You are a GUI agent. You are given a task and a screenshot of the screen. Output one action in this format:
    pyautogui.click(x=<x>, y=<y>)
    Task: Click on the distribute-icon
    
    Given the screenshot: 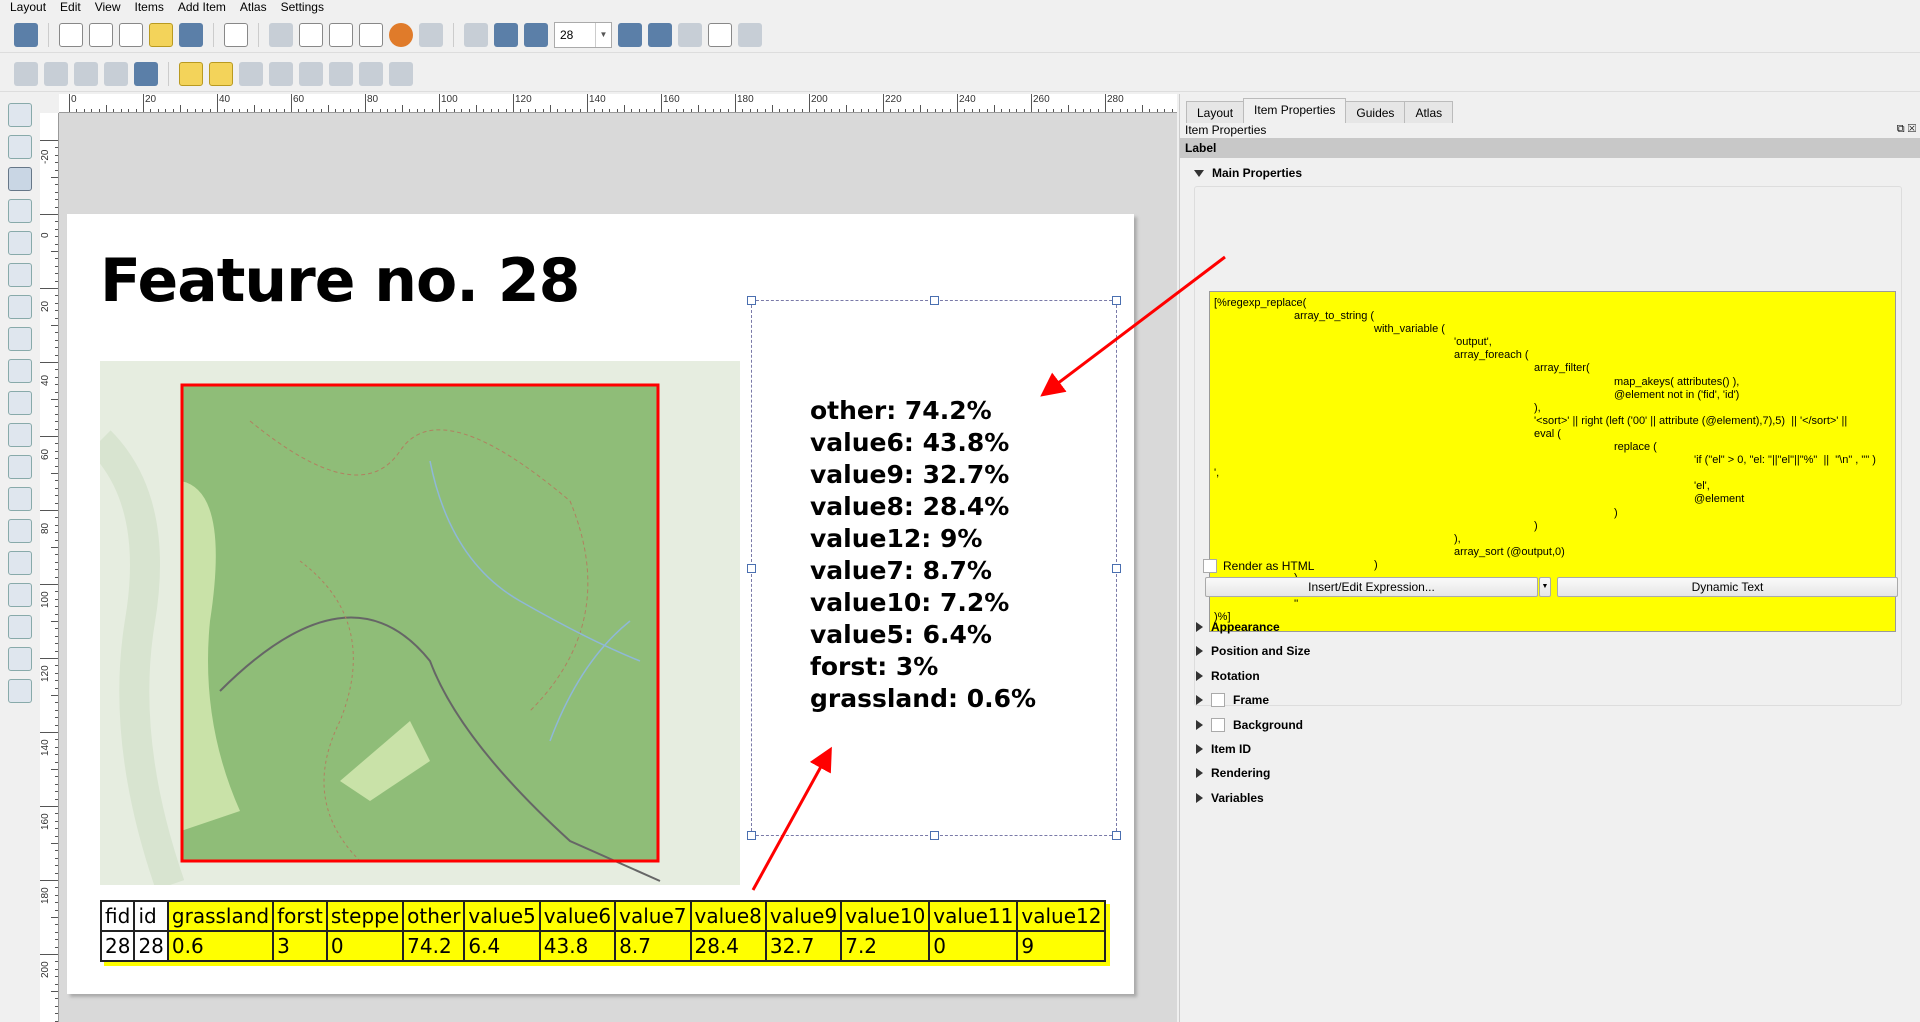 What is the action you would take?
    pyautogui.click(x=371, y=73)
    